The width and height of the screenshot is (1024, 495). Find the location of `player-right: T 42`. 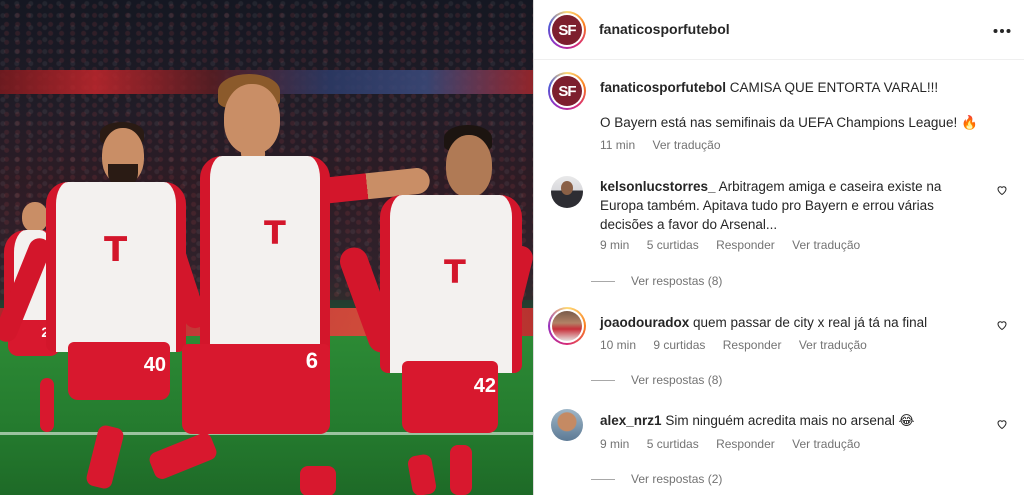

player-right: T 42 is located at coordinates (434, 310).